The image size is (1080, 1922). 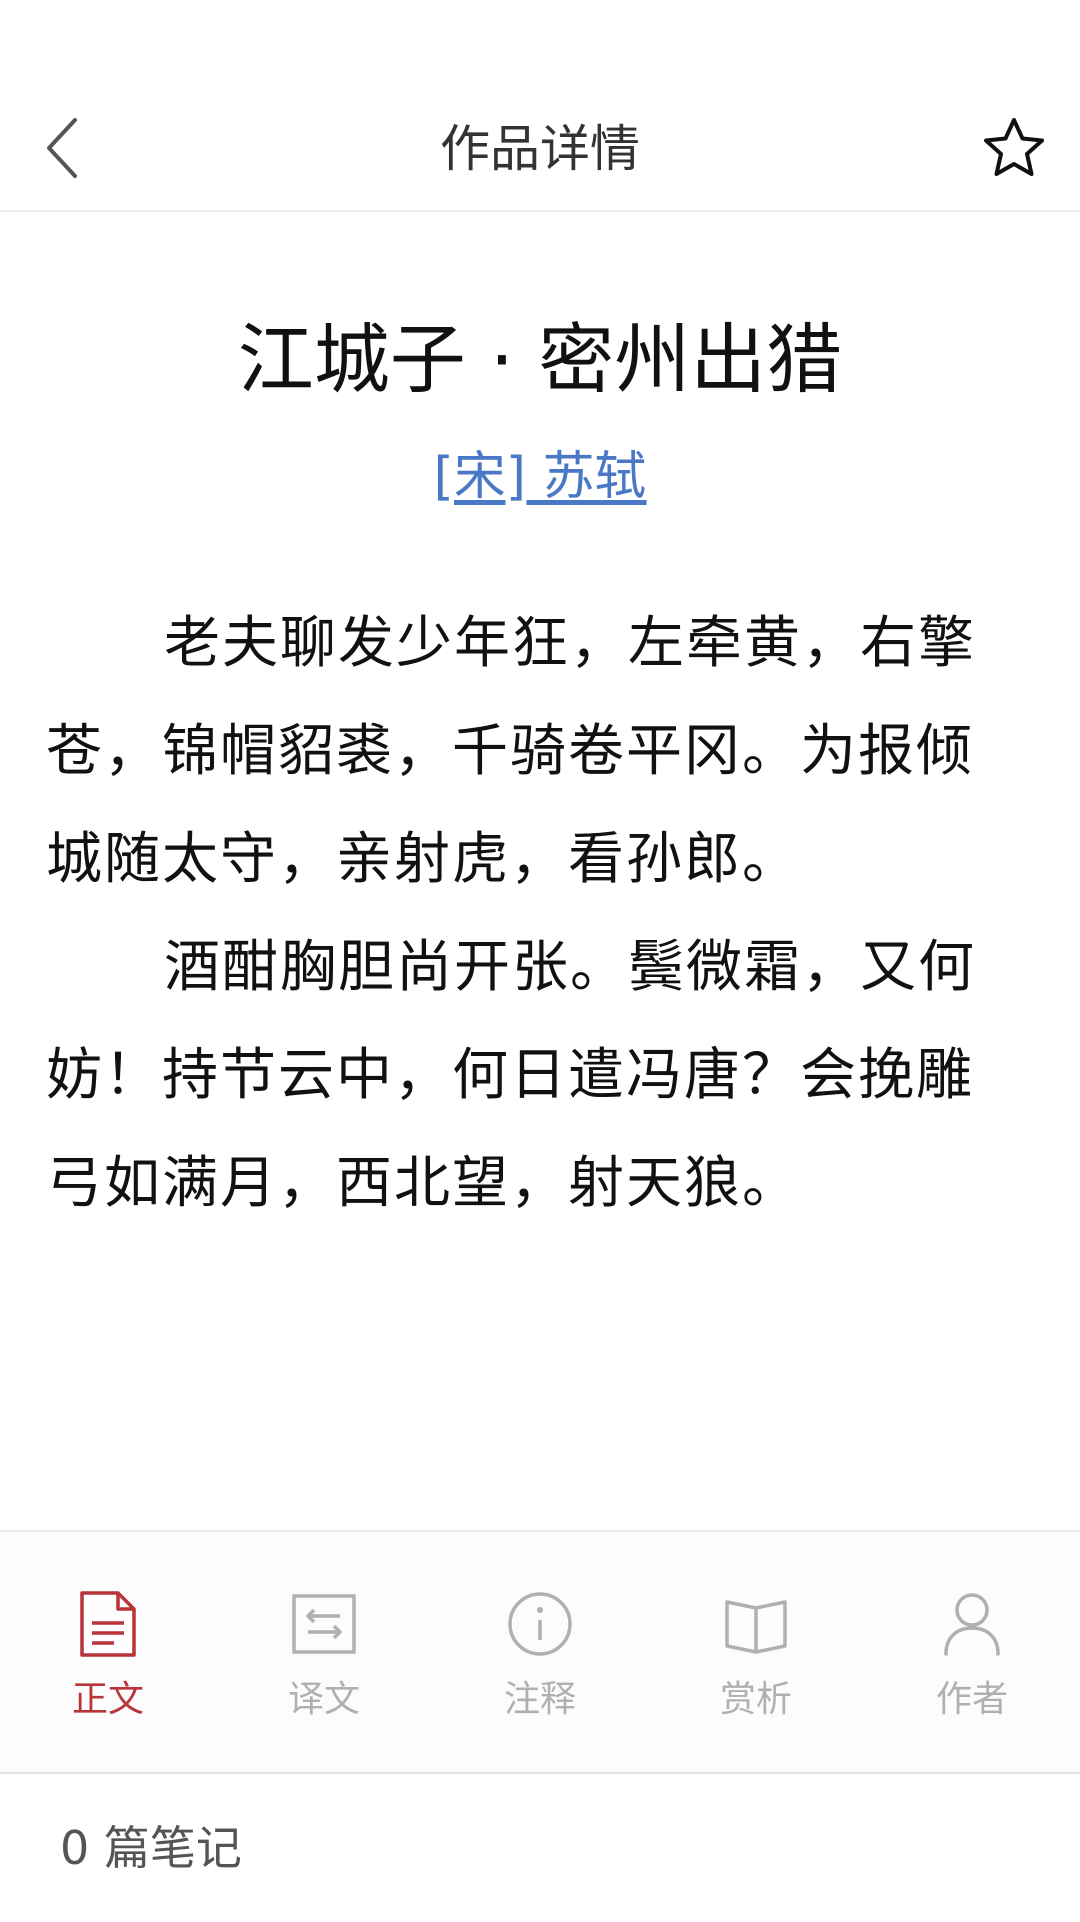 I want to click on tab-label: 作者, so click(x=971, y=1699).